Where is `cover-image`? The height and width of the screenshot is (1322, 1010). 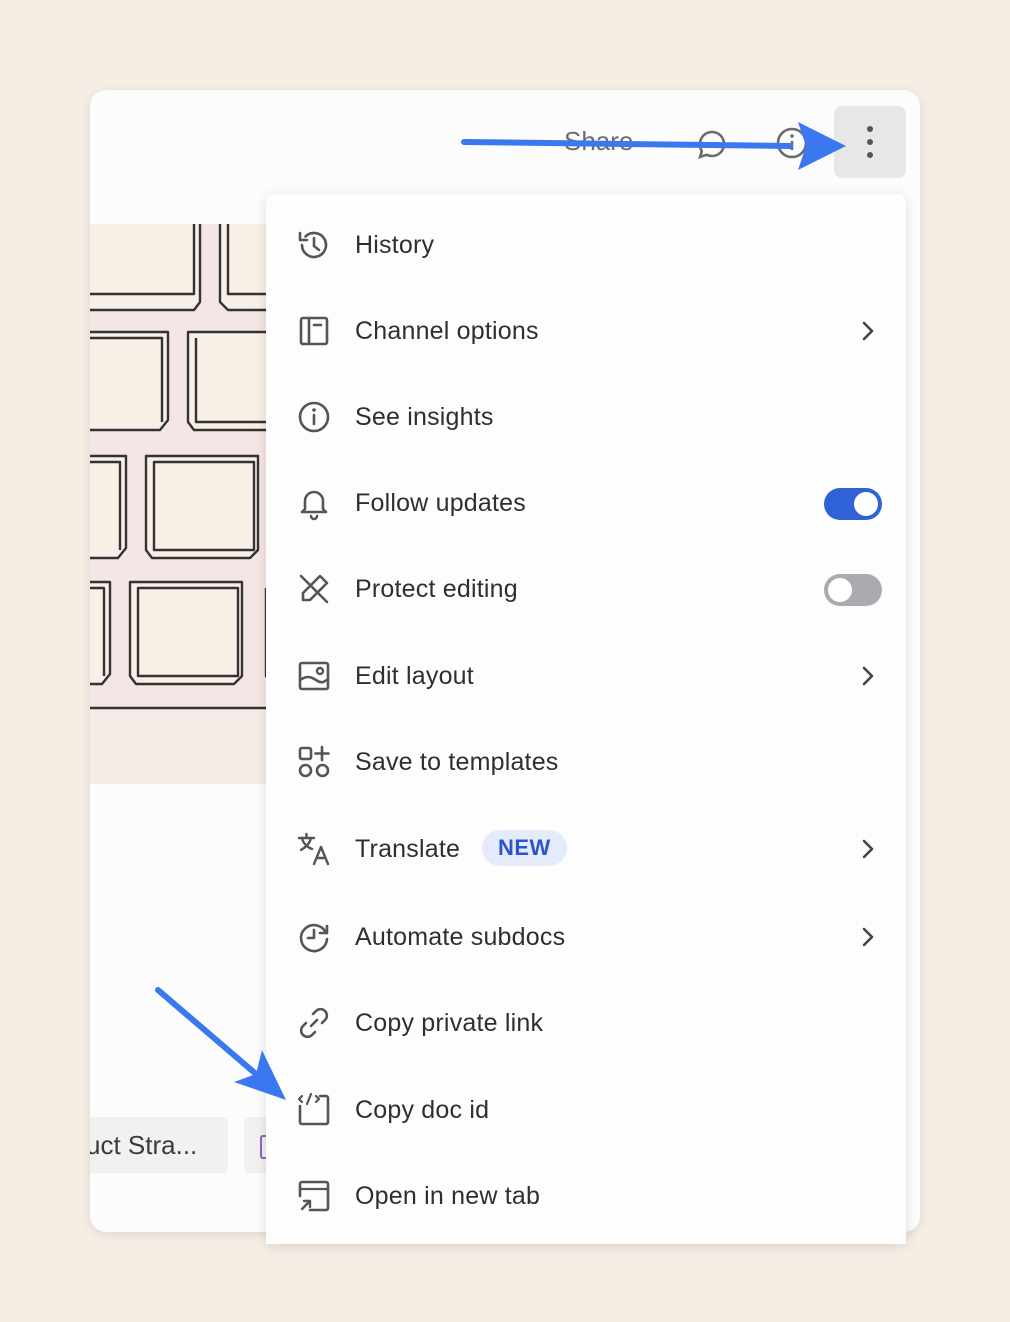 cover-image is located at coordinates (185, 504).